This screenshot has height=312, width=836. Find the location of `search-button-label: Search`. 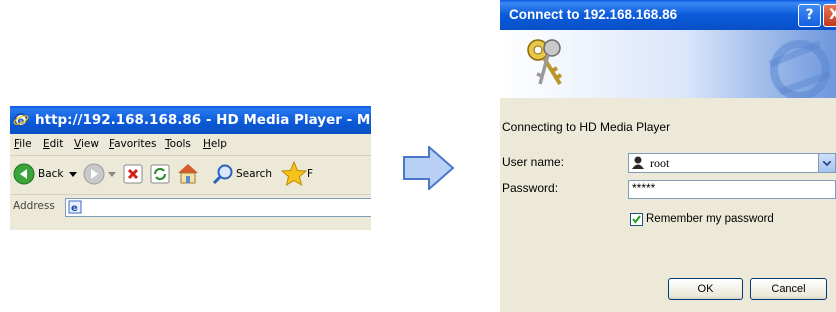

search-button-label: Search is located at coordinates (254, 174).